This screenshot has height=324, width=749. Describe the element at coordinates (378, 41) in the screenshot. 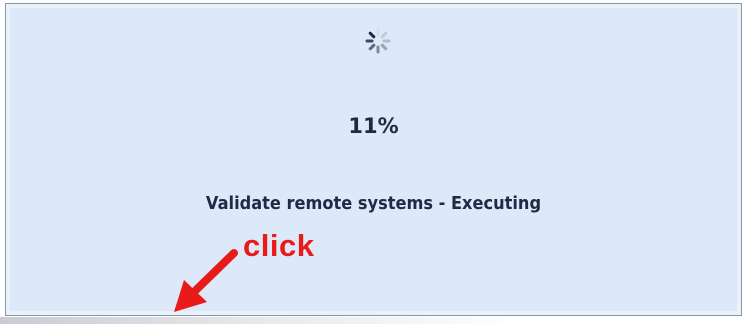

I see `loading-spinner-icon` at that location.